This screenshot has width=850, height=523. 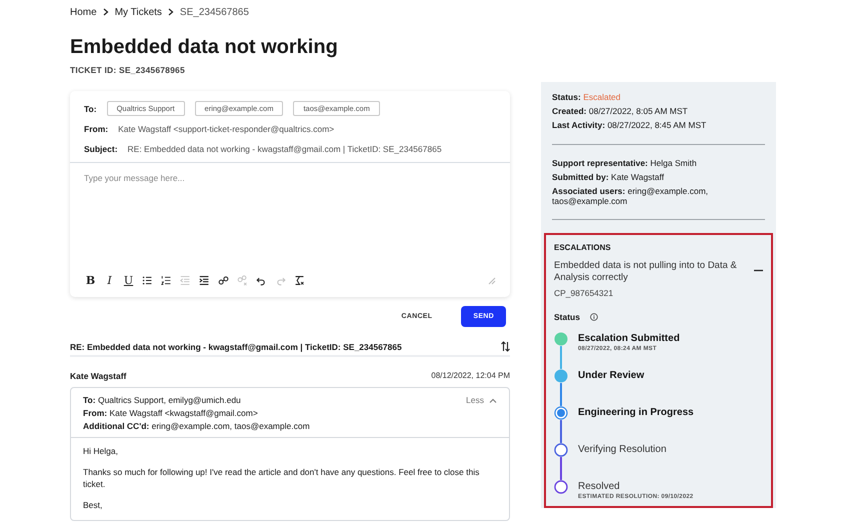 What do you see at coordinates (658, 125) in the screenshot?
I see `detail-field: Last Activity: 08/27/2022, 8:45 AM MST` at bounding box center [658, 125].